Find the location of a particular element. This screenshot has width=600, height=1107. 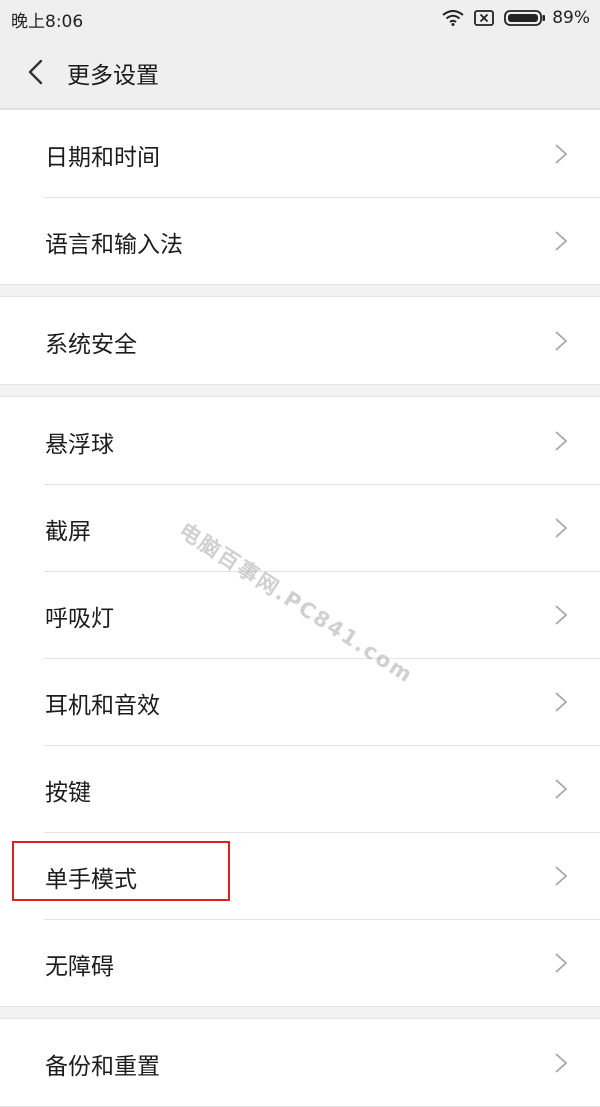

row-backup-reset: 备份和重置 is located at coordinates (300, 1062).